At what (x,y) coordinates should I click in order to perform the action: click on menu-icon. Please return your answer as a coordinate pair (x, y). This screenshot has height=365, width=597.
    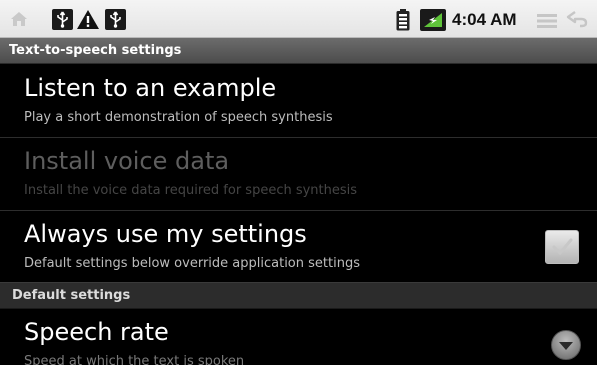
    Looking at the image, I should click on (547, 22).